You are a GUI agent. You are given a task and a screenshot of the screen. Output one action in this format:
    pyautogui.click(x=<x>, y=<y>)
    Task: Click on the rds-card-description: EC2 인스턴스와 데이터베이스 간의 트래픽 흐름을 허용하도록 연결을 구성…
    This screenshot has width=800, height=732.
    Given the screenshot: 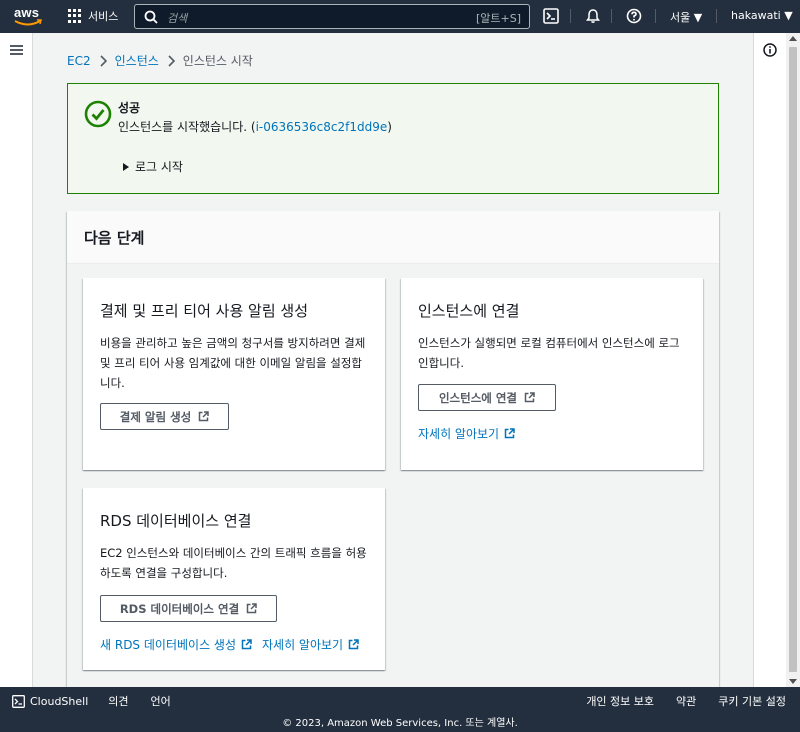 What is the action you would take?
    pyautogui.click(x=233, y=563)
    